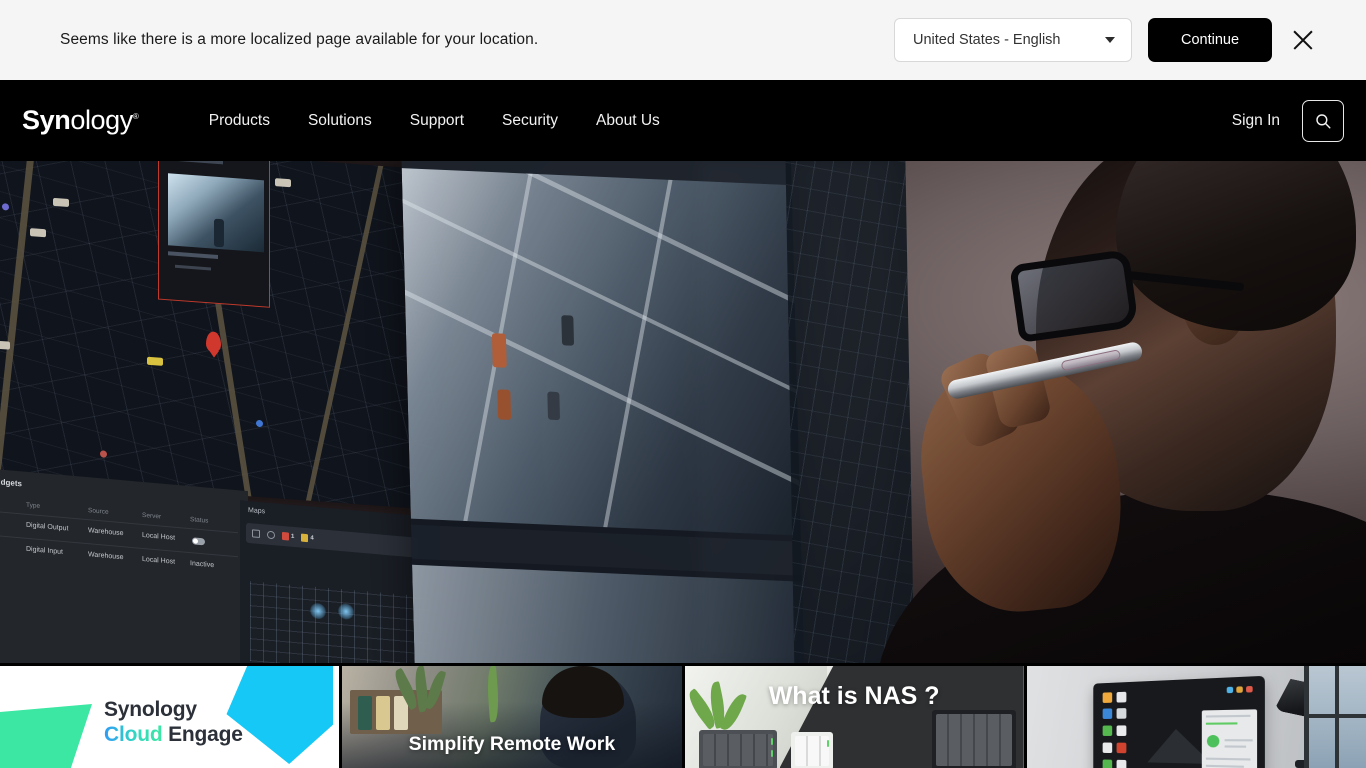 The height and width of the screenshot is (768, 1366). What do you see at coordinates (98, 511) in the screenshot?
I see `io-col-source: Source` at bounding box center [98, 511].